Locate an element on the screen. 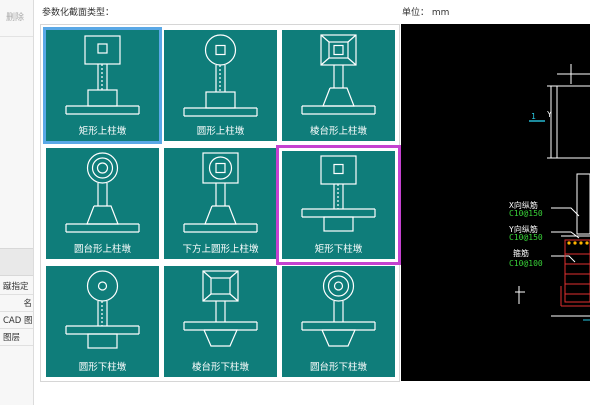 This screenshot has width=590, height=405. cad-x-rebar-value: C10@150 is located at coordinates (526, 213).